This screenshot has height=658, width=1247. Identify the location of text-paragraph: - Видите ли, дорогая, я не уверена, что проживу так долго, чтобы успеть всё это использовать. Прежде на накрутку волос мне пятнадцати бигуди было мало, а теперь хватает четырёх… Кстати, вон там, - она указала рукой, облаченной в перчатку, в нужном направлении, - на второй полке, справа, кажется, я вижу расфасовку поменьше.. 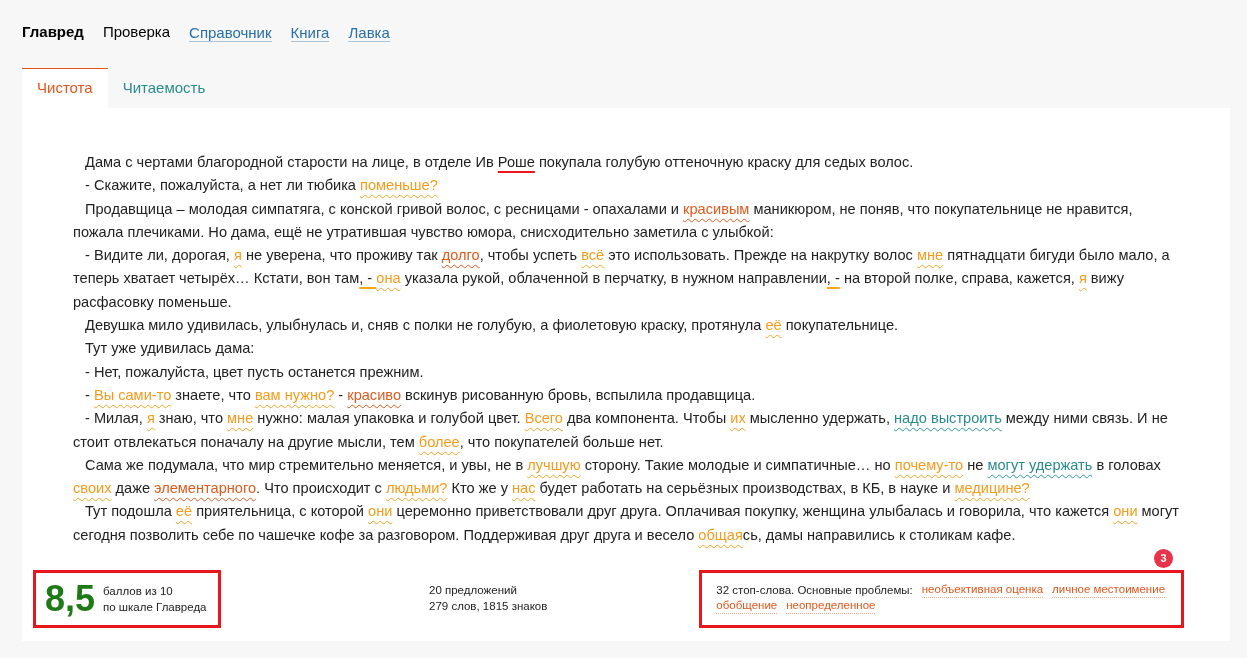
(622, 279).